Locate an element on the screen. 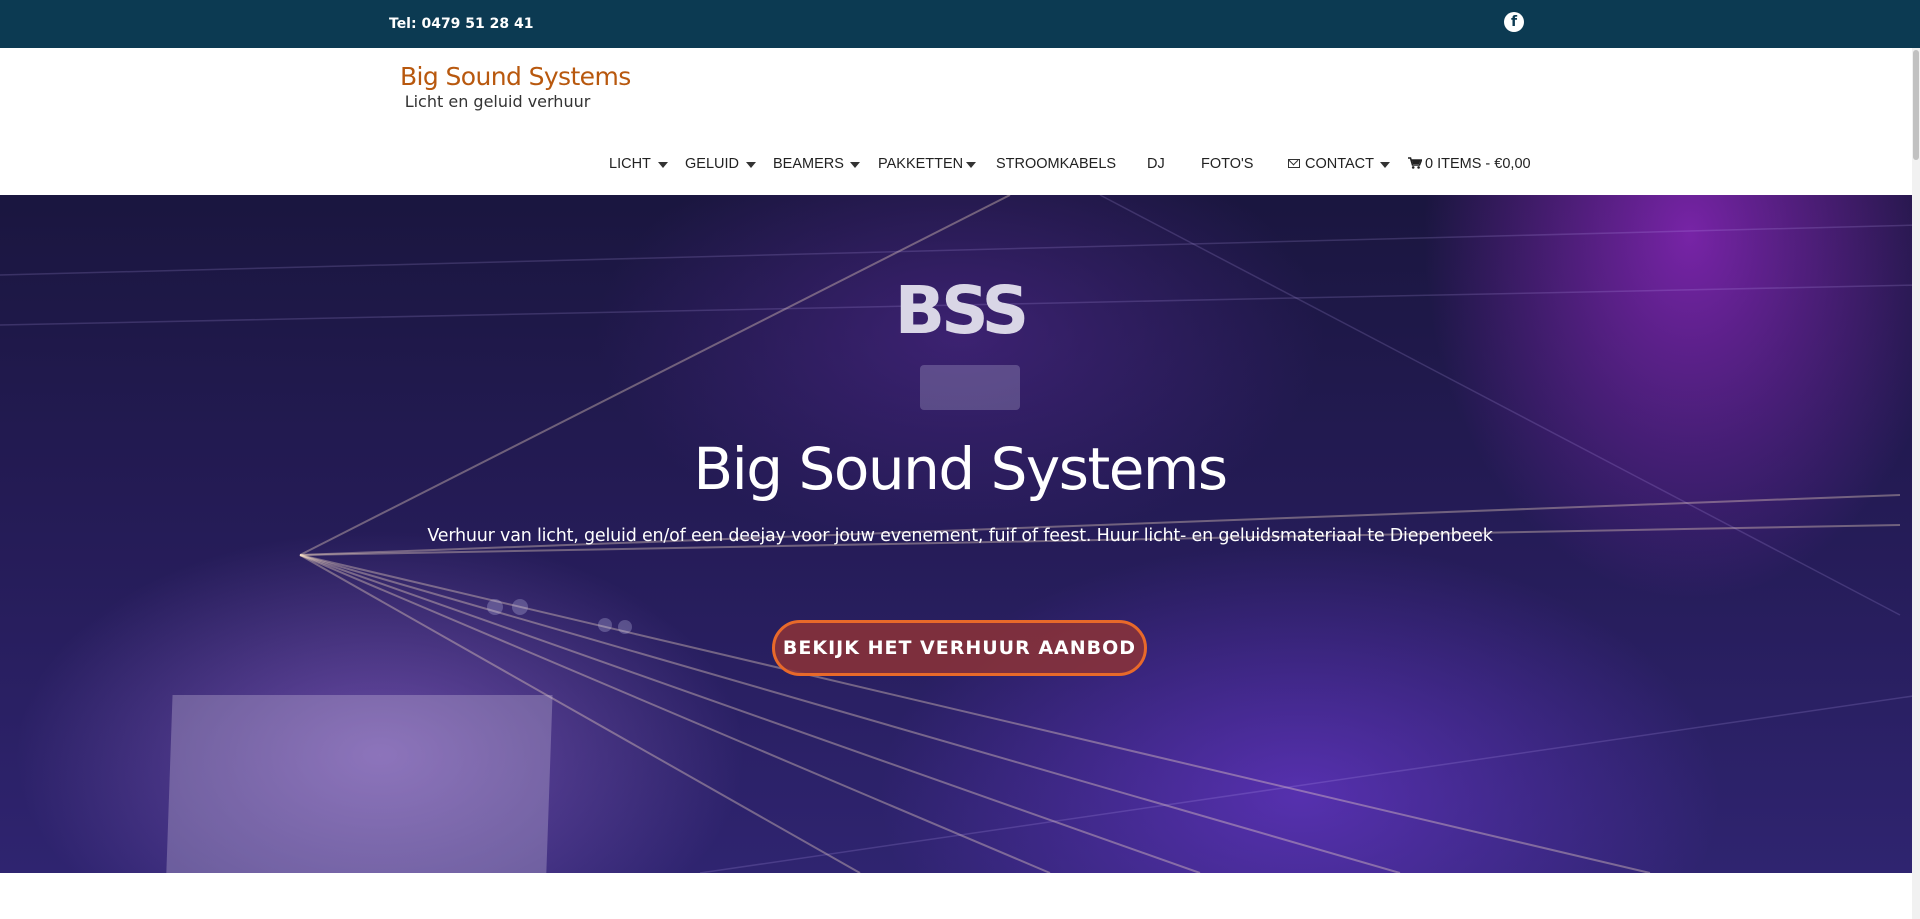 This screenshot has width=1920, height=919. nav-item-label: LICHT is located at coordinates (630, 164).